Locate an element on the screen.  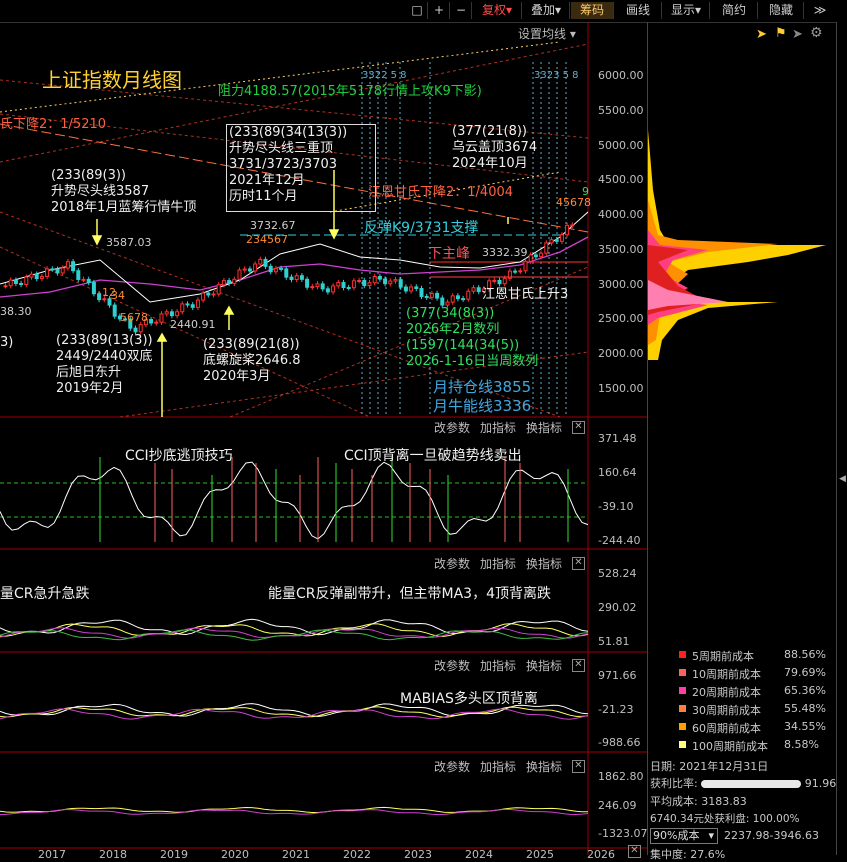
cci-close-icon: ✕ is located at coordinates (578, 427).